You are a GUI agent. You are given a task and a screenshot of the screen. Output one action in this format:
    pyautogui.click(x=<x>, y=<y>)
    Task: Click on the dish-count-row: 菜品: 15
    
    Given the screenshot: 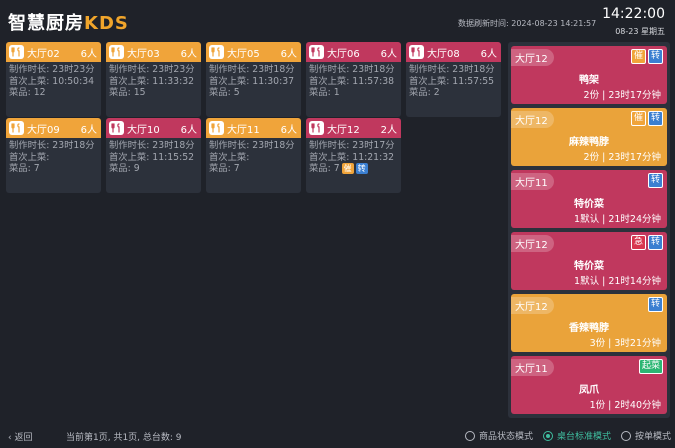 What is the action you would take?
    pyautogui.click(x=127, y=92)
    